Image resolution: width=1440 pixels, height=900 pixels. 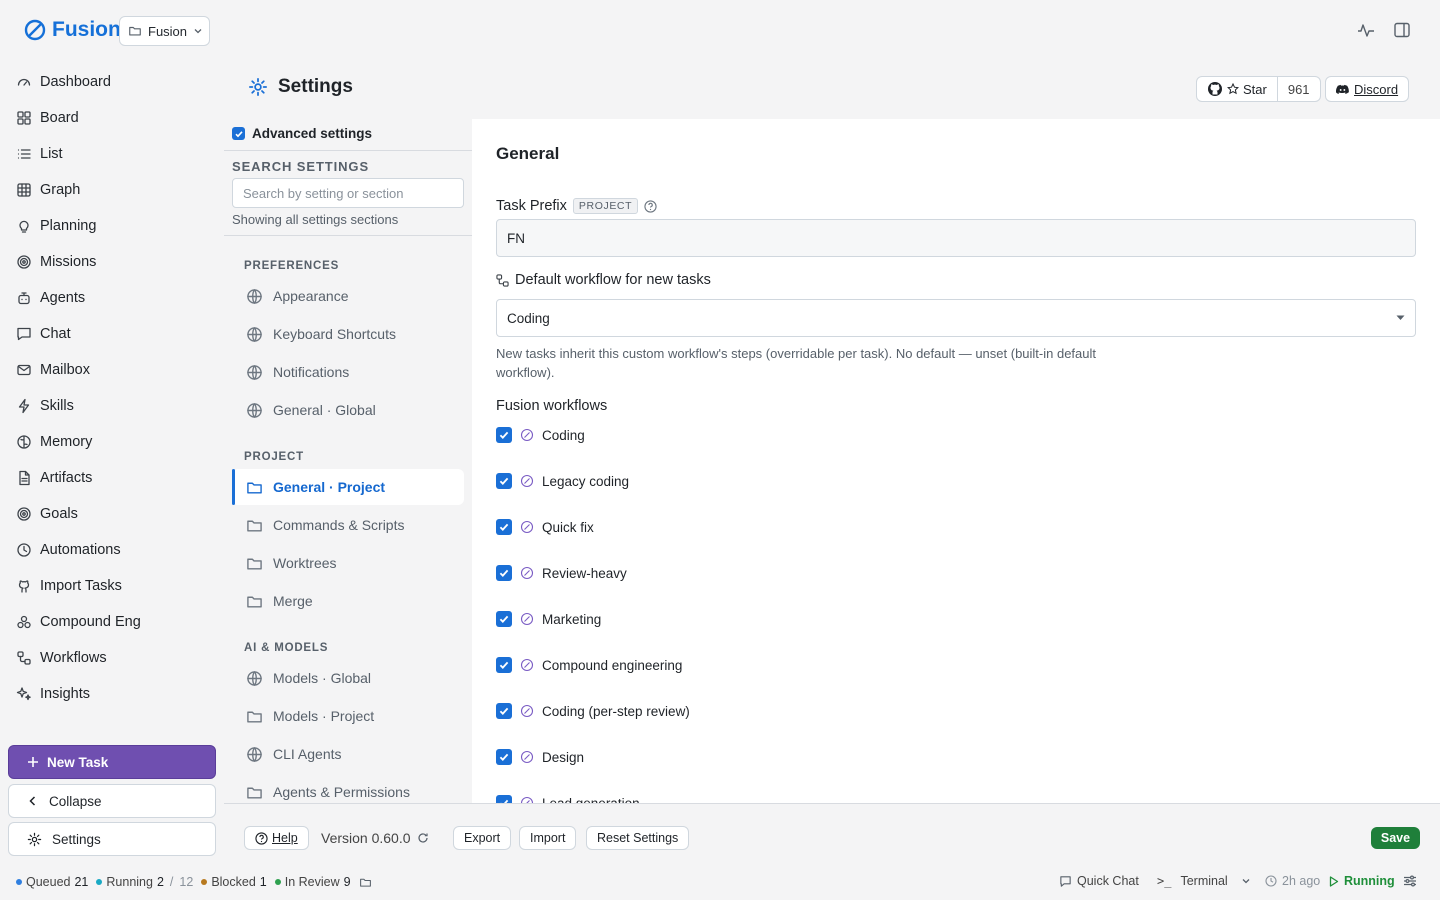 I want to click on workflow-option: Legacy coding, so click(x=562, y=481).